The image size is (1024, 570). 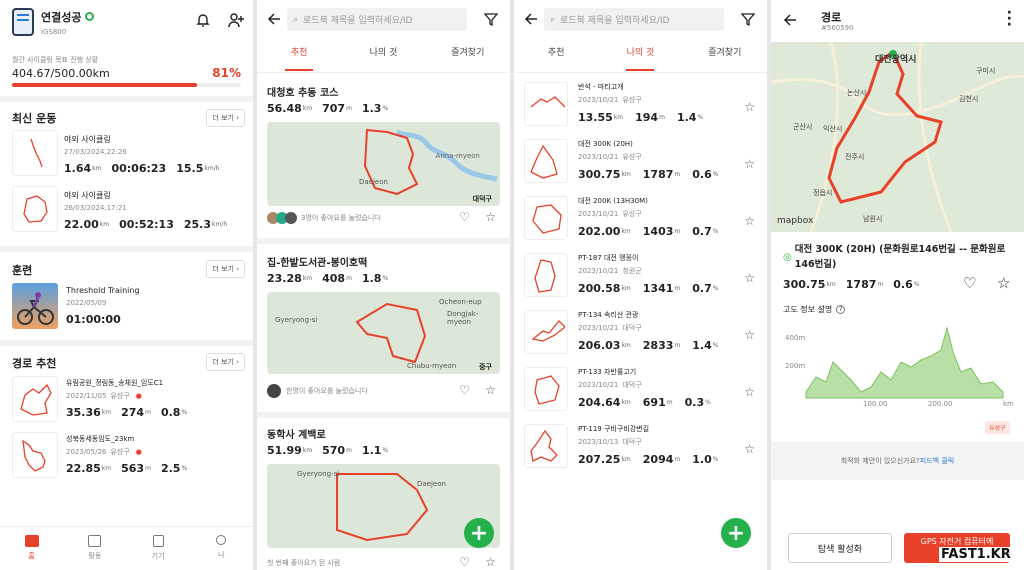 What do you see at coordinates (640, 106) in the screenshot?
I see `my-roadbook-item: 반석 - 마티고개 2023/10/21 유성구 13.55 km 194 m 1.4% ☆` at bounding box center [640, 106].